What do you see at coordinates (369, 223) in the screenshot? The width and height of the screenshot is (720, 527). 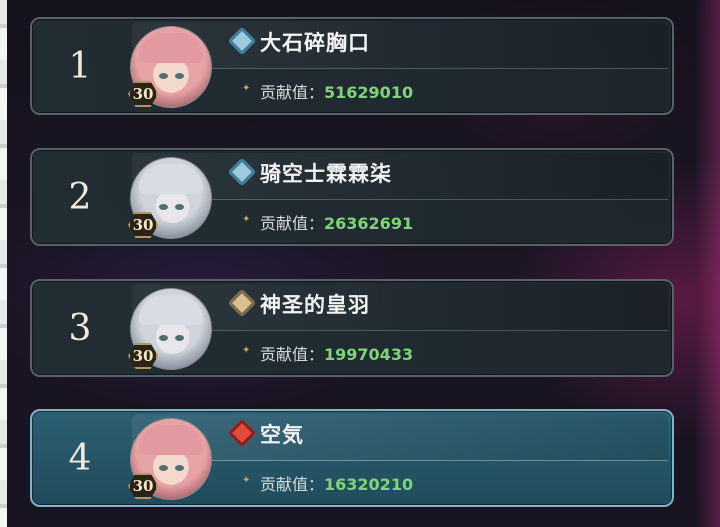 I see `contribution-value: 26362691` at bounding box center [369, 223].